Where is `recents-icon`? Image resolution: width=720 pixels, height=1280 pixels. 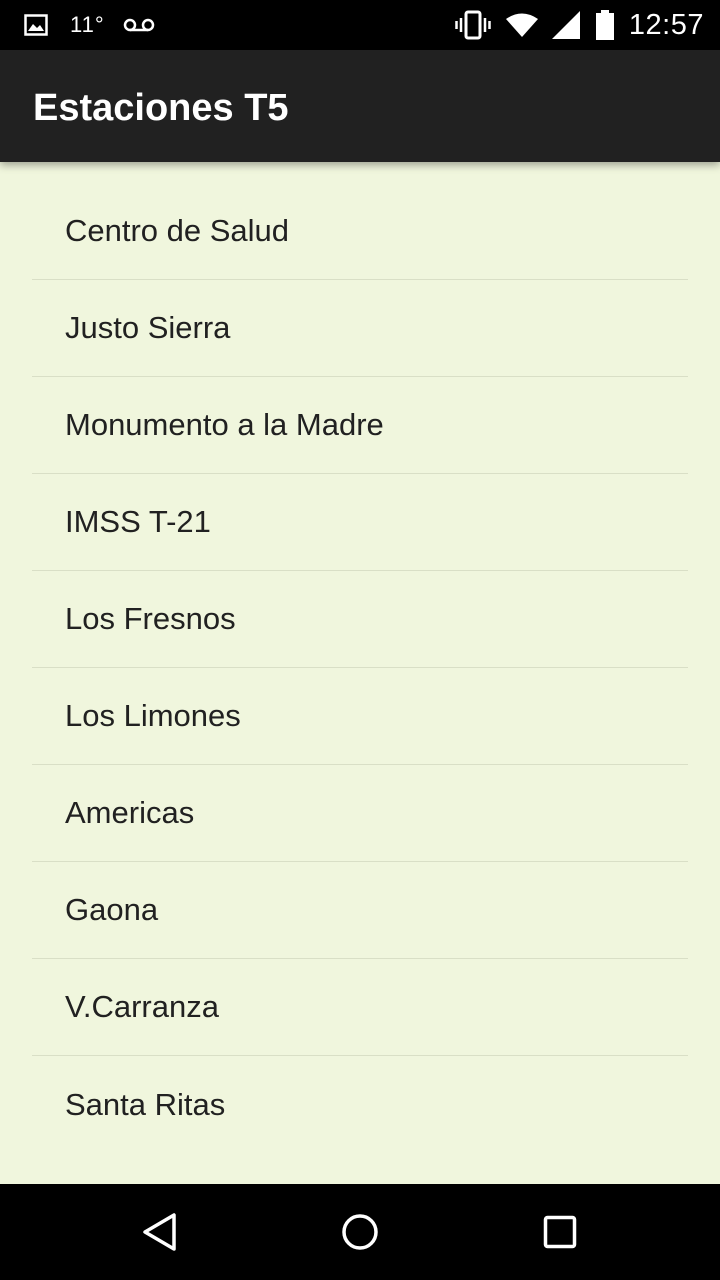 recents-icon is located at coordinates (560, 1232).